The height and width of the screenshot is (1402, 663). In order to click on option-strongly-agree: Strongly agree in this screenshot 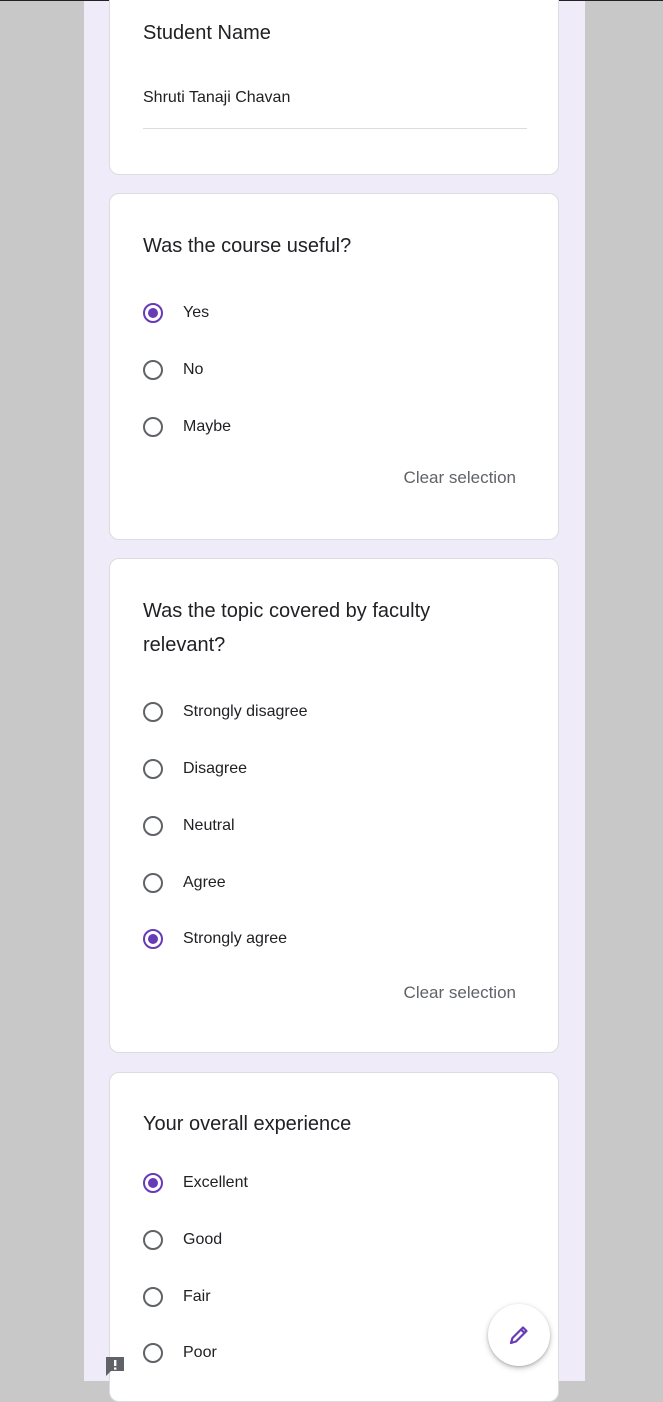, I will do `click(215, 939)`.